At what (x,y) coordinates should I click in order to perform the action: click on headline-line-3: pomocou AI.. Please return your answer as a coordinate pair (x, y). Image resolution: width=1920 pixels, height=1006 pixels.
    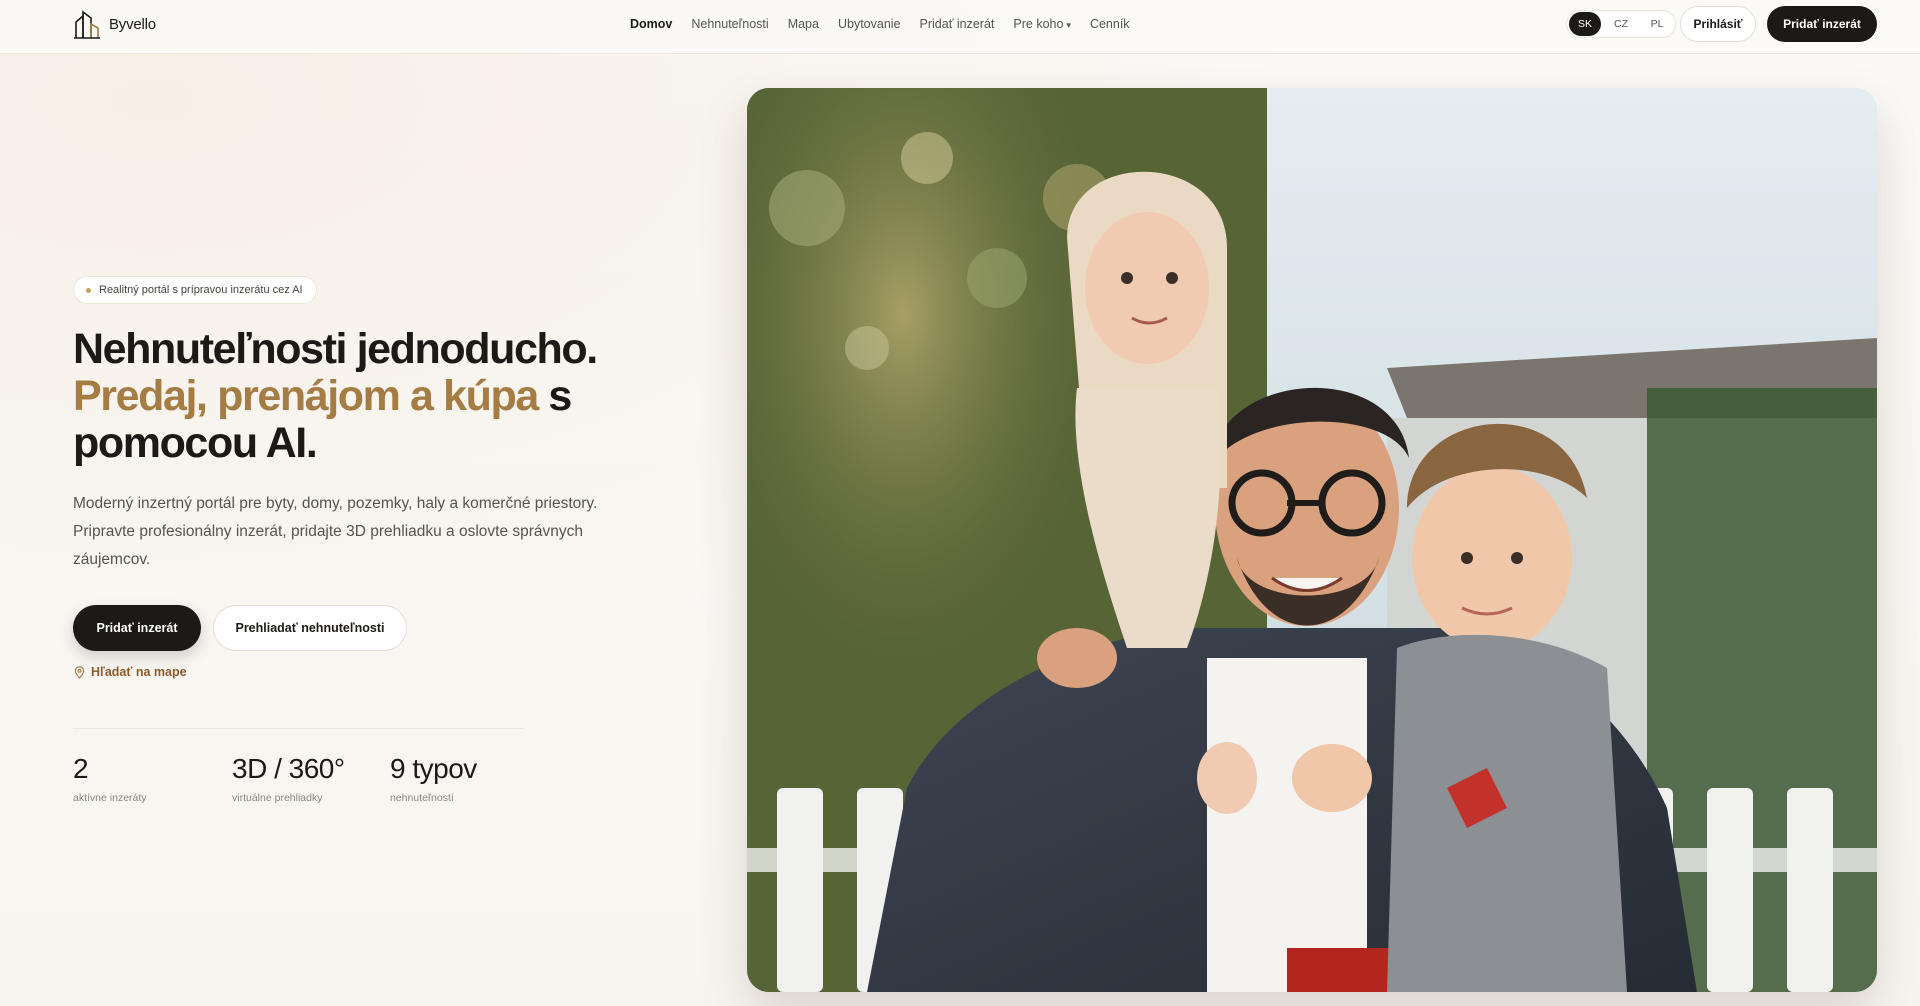
    Looking at the image, I should click on (195, 443).